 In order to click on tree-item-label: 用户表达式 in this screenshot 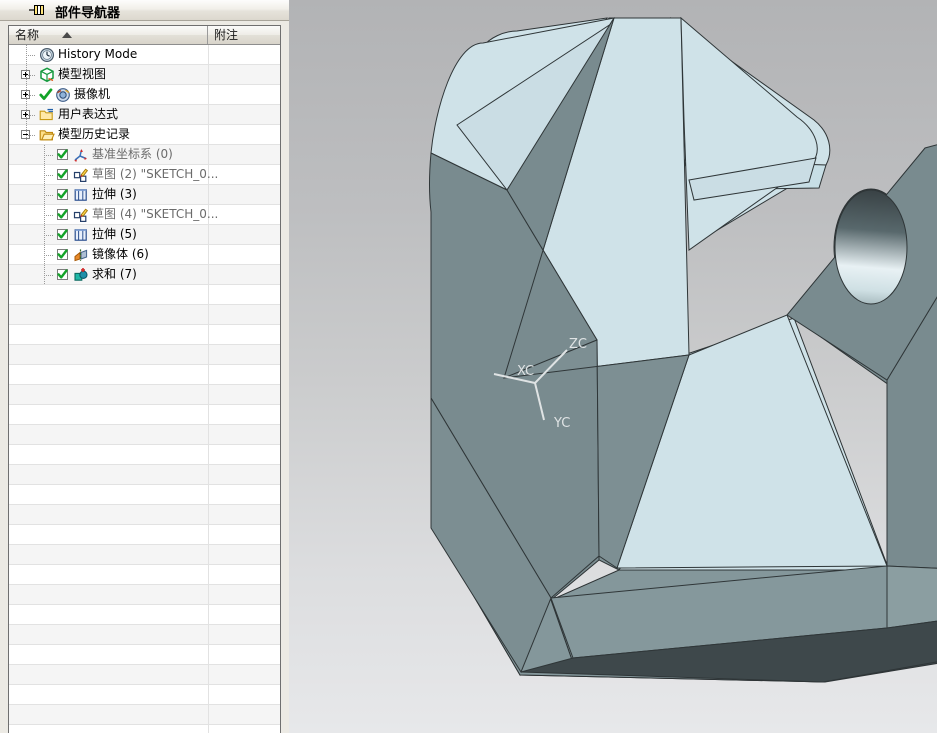, I will do `click(88, 114)`.